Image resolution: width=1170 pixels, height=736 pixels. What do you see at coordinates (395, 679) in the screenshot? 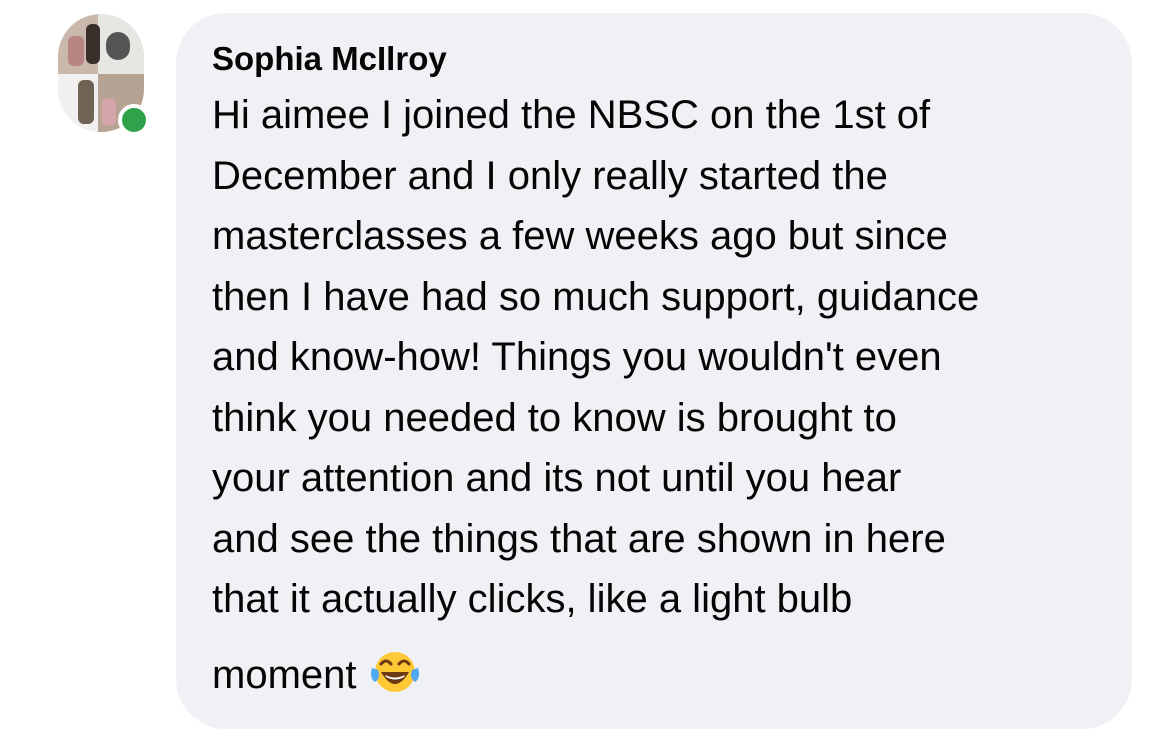
I see `face-with-tears-of-joy-icon` at bounding box center [395, 679].